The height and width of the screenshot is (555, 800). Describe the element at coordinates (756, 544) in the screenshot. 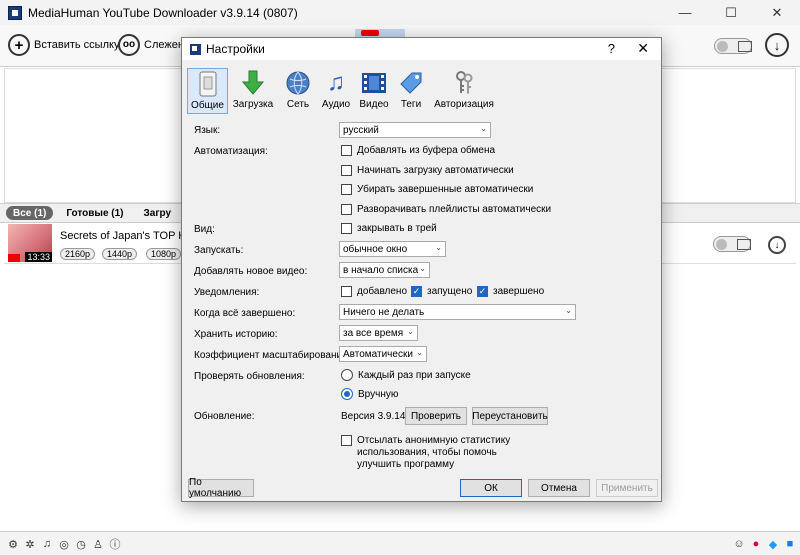

I see `reddit-icon: ●` at that location.